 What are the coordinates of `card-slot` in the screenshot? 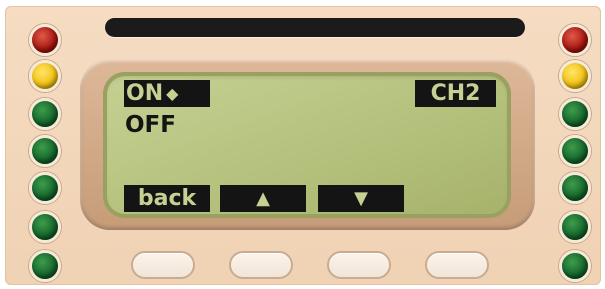 It's located at (315, 27).